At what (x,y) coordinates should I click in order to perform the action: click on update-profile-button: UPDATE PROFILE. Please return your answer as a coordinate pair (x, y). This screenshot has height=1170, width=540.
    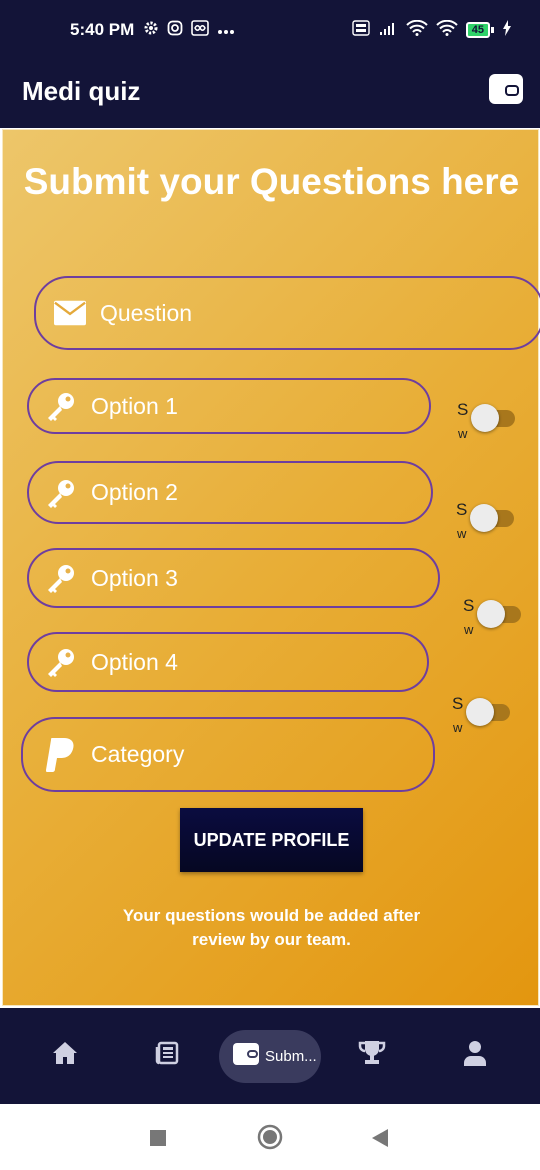
    Looking at the image, I should click on (271, 840).